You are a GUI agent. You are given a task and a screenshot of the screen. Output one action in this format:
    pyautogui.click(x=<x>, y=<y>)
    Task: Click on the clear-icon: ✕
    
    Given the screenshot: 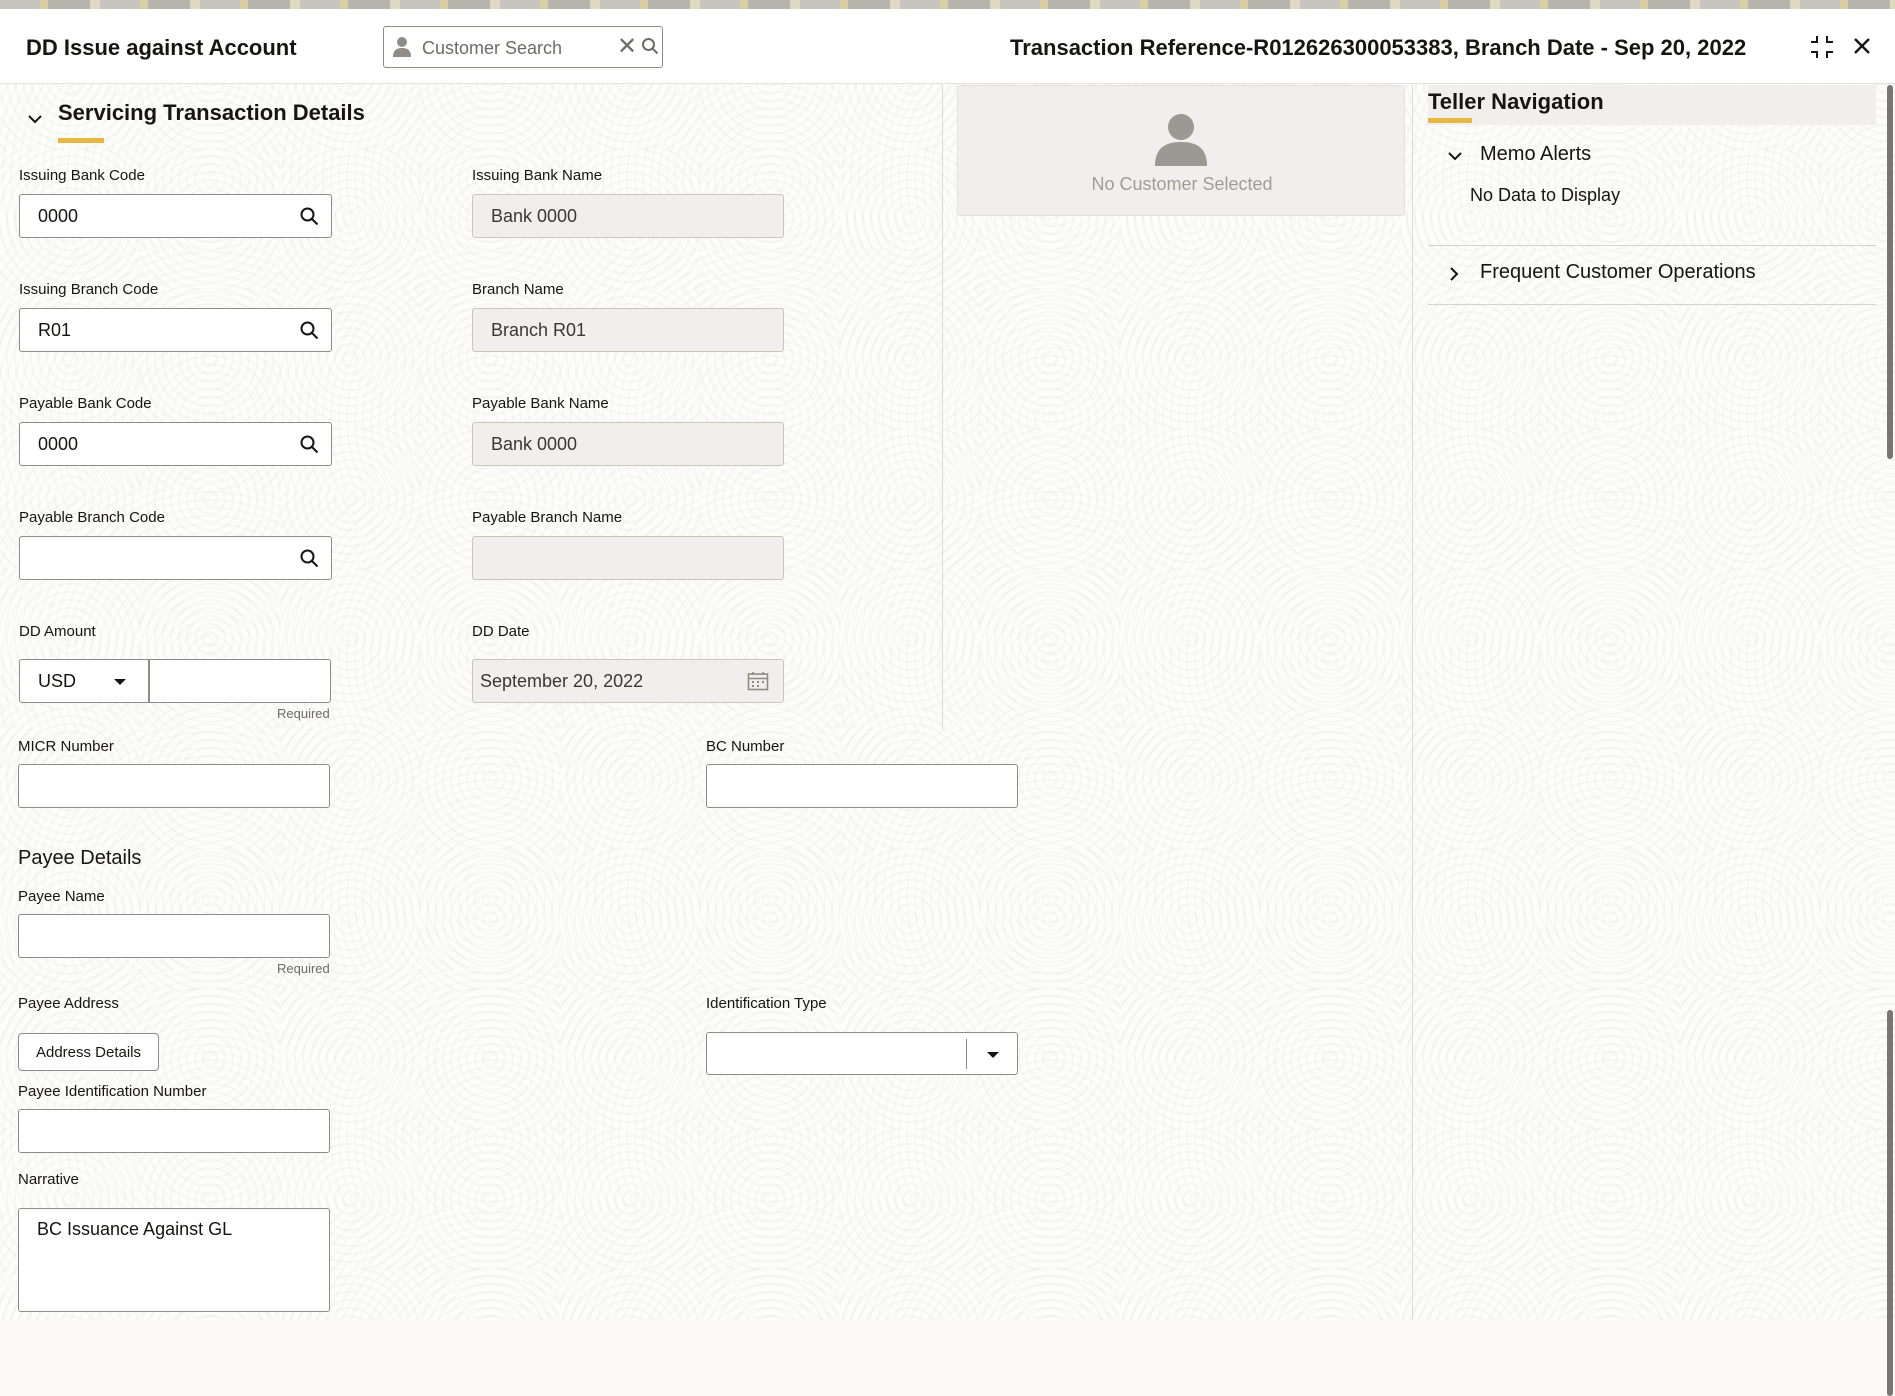 What is the action you would take?
    pyautogui.click(x=627, y=47)
    